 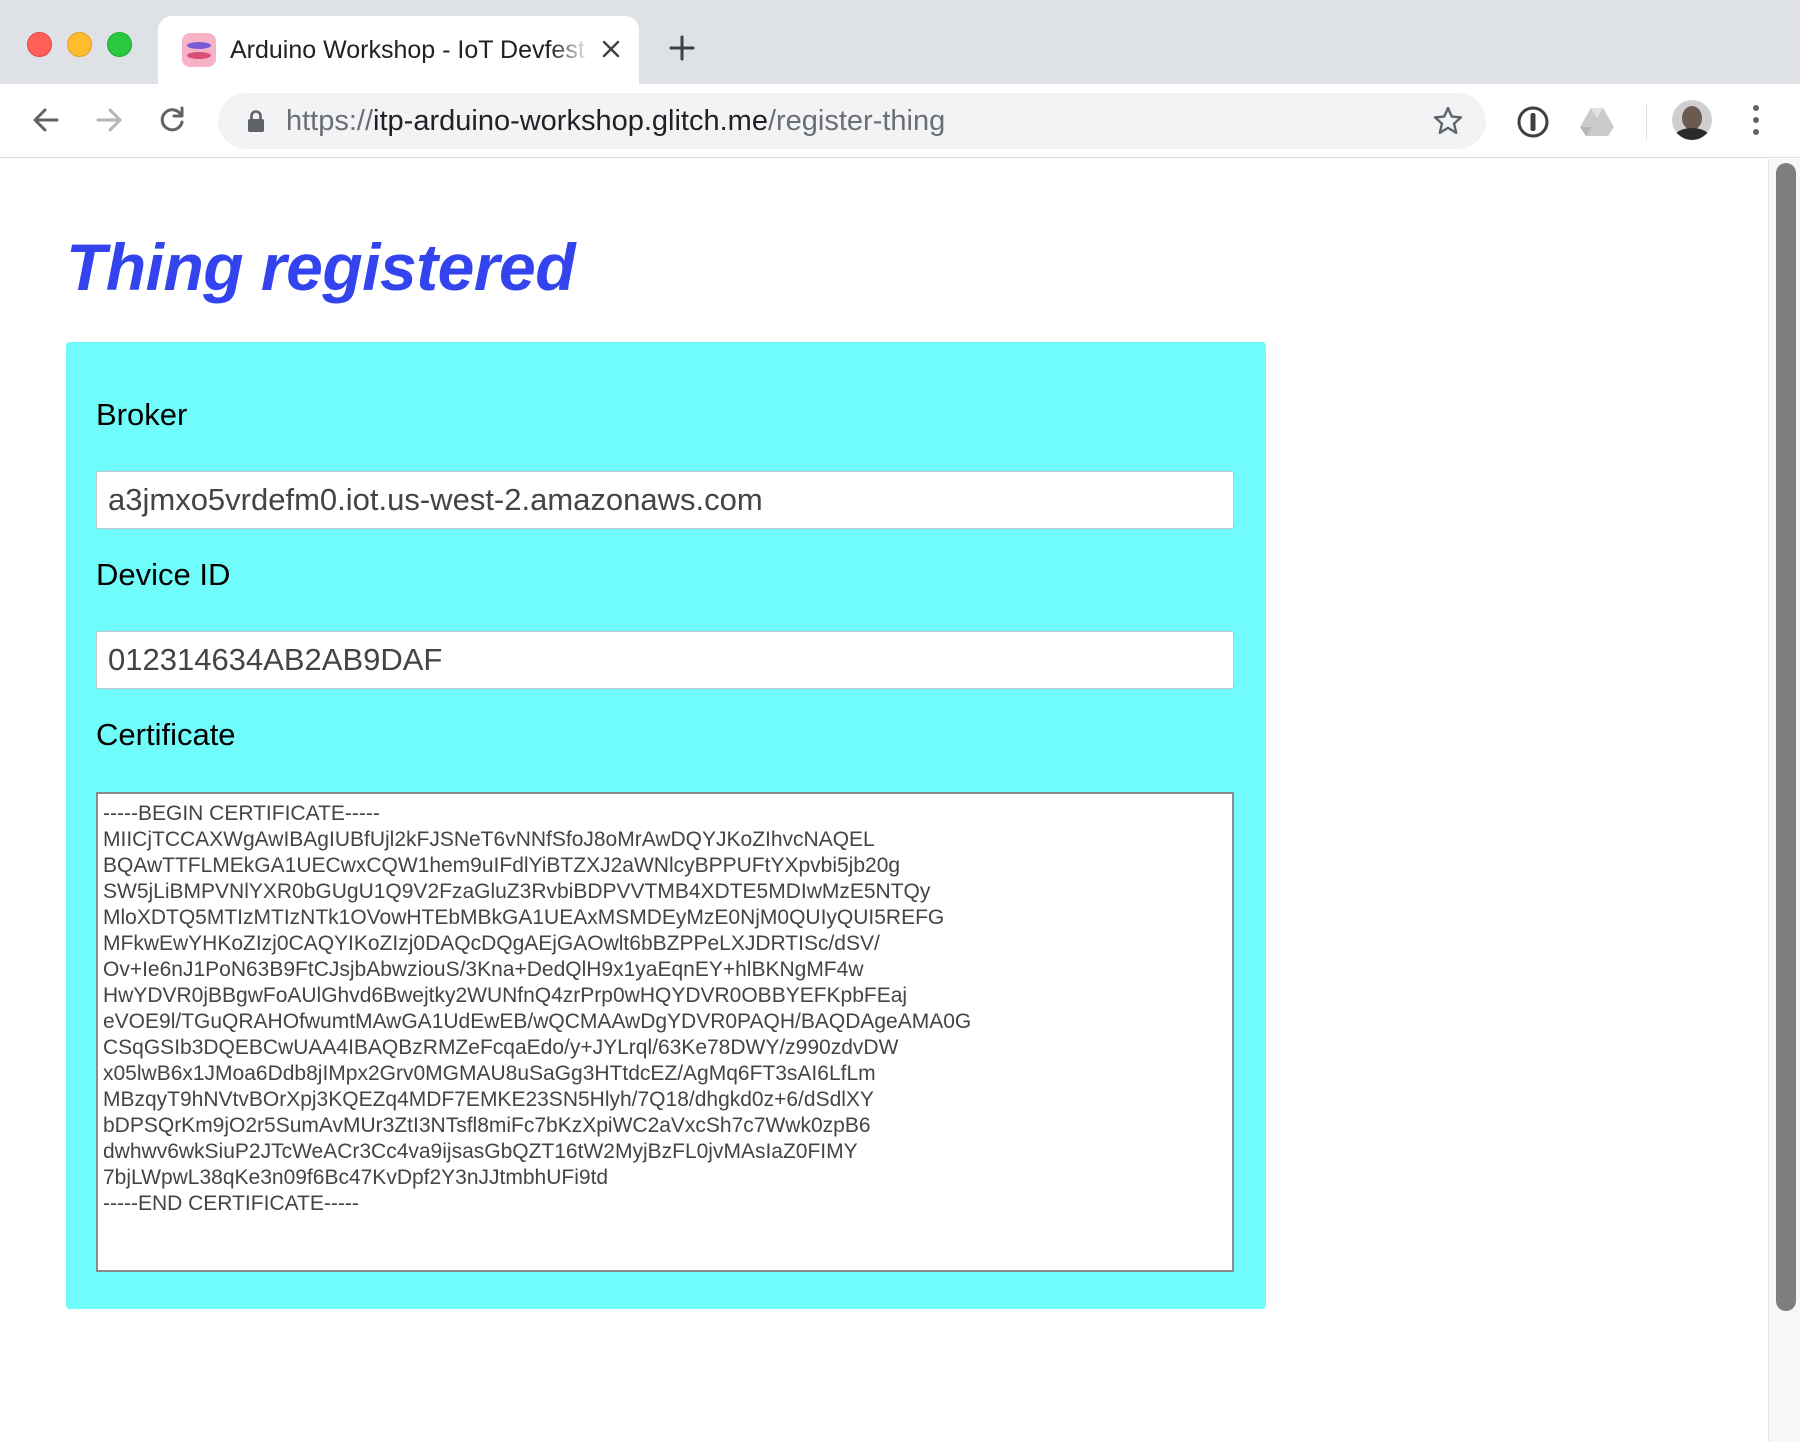 I want to click on broker-label: Broker, so click(x=142, y=414).